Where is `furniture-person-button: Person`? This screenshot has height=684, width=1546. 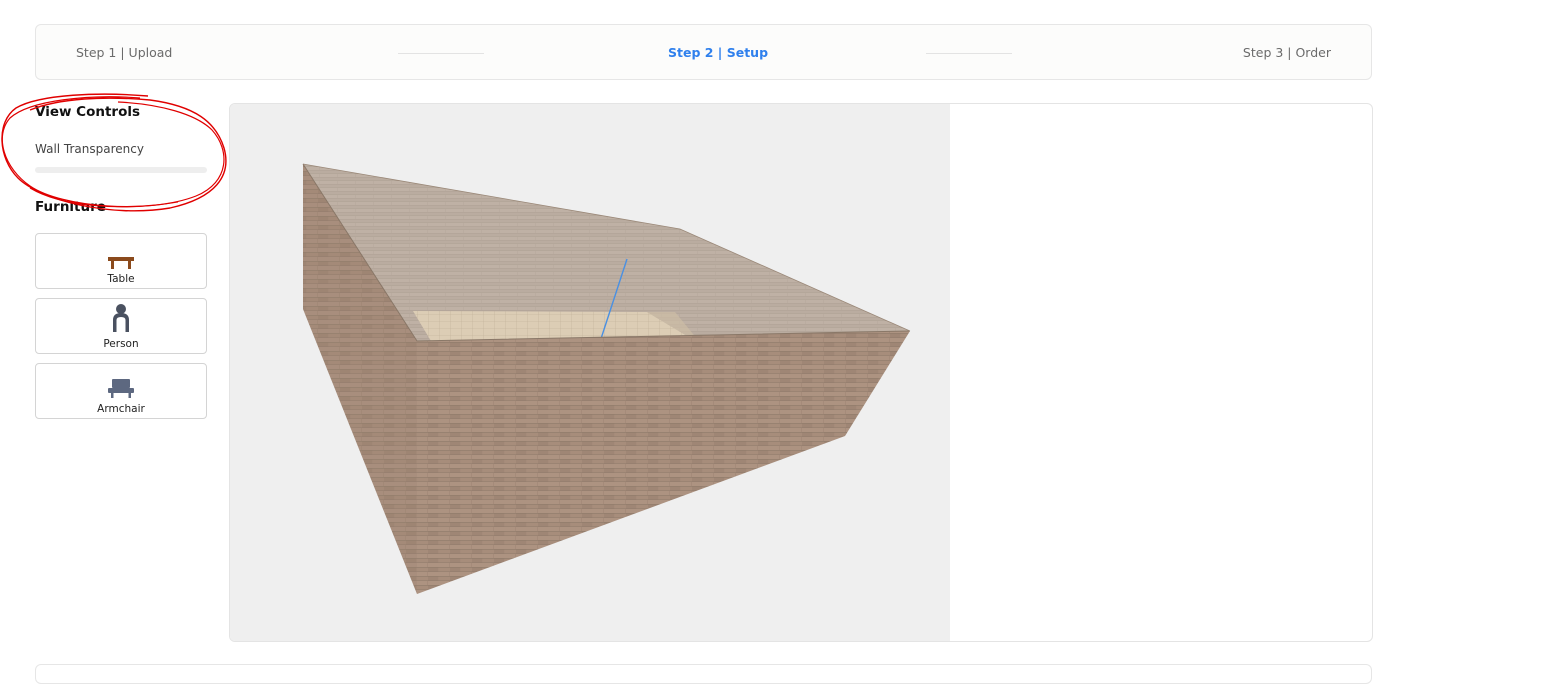
furniture-person-button: Person is located at coordinates (121, 326).